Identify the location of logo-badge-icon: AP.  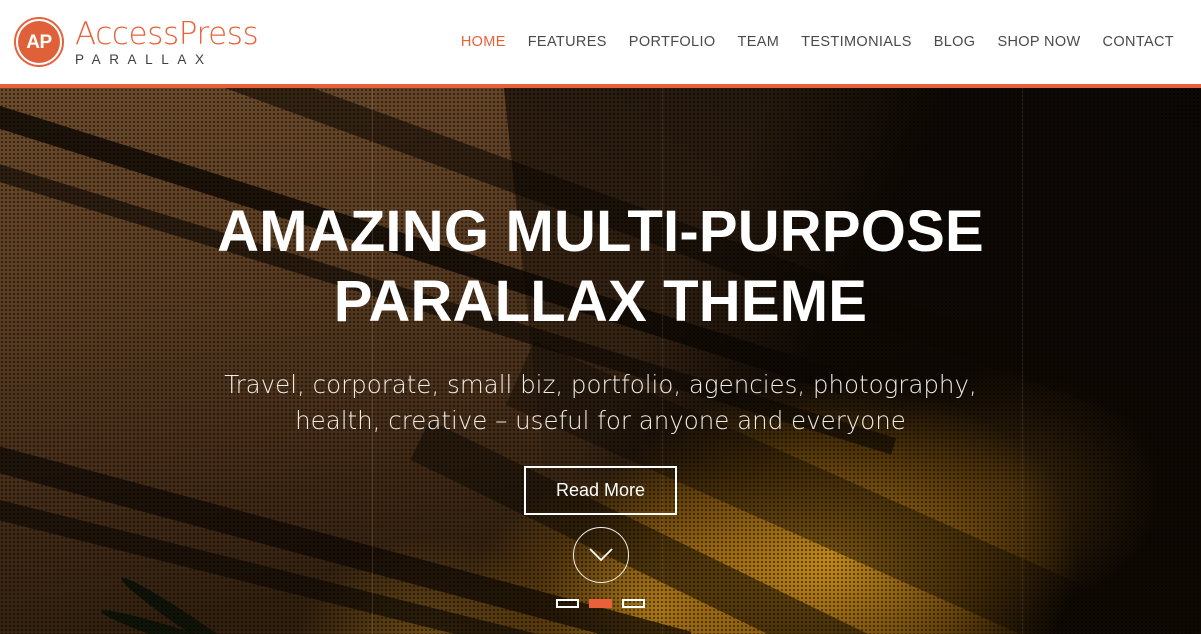
(39, 42).